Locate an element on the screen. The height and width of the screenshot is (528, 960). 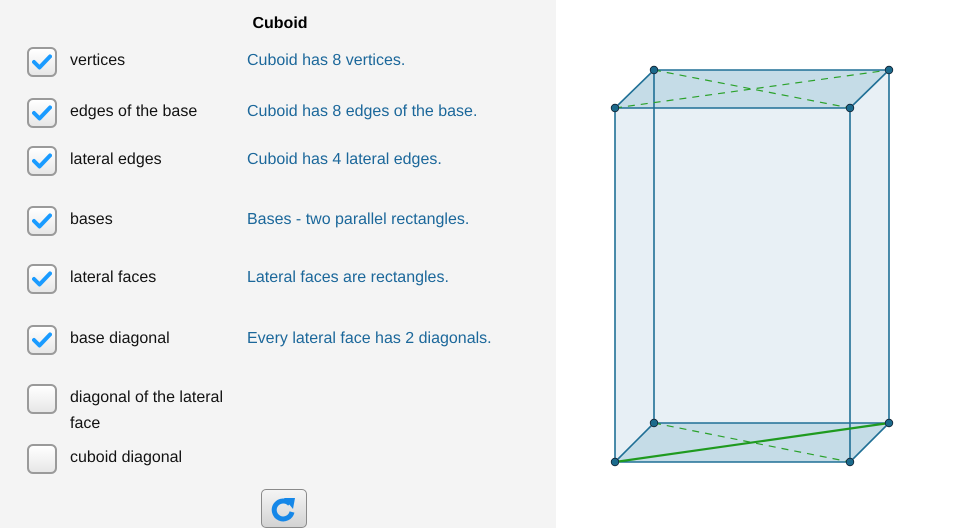
option-description: Cuboid has 8 vertices. is located at coordinates (326, 61).